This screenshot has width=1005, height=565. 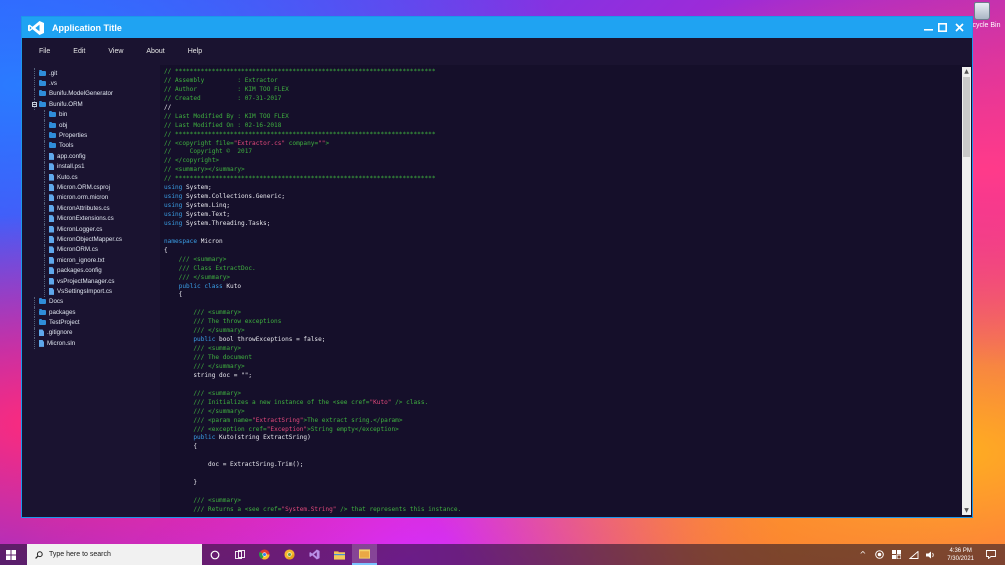 I want to click on code-line: // Copyright © 2017, so click(x=312, y=152).